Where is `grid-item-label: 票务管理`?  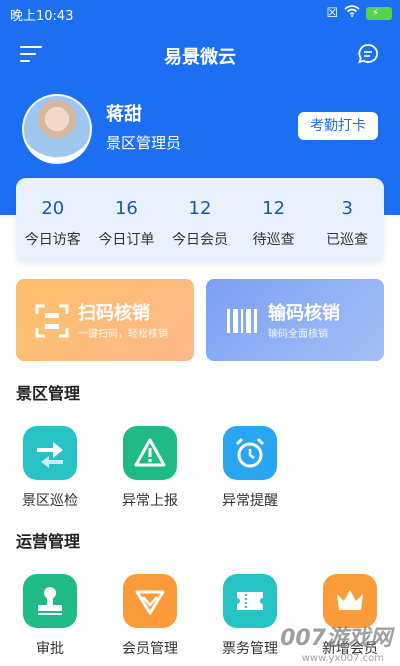 grid-item-label: 票务管理 is located at coordinates (250, 649).